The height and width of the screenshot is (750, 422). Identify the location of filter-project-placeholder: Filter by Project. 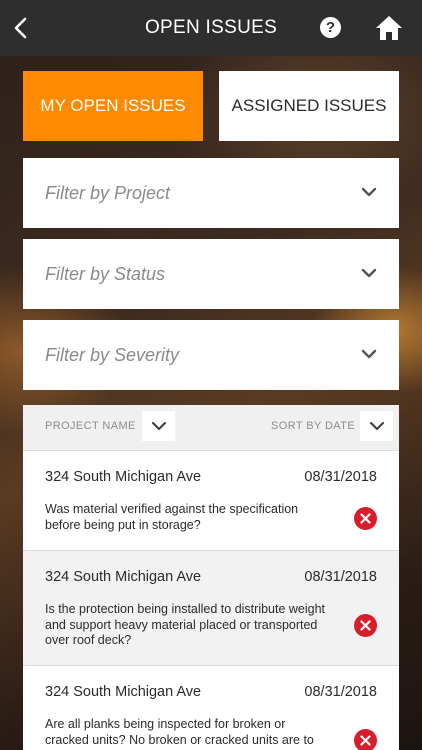
(108, 192).